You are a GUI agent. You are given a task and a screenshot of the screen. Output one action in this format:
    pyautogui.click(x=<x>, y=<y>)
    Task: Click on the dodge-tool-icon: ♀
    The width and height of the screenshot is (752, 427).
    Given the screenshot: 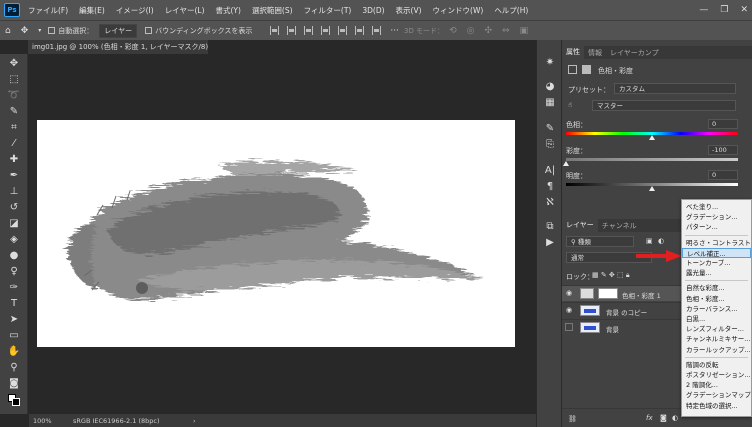 What is the action you would take?
    pyautogui.click(x=14, y=272)
    